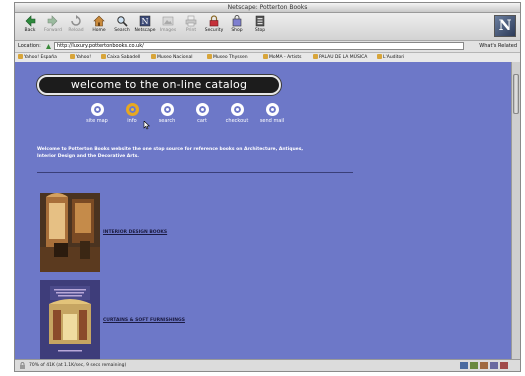 The width and height of the screenshot is (525, 376). I want to click on security-button: Security, so click(214, 26).